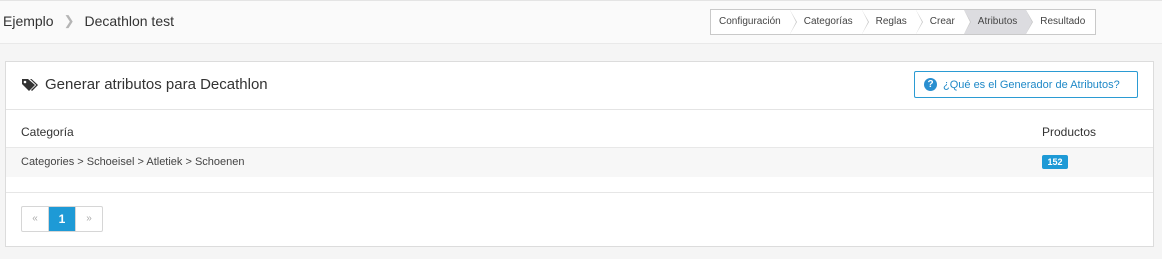 The image size is (1162, 259). What do you see at coordinates (930, 84) in the screenshot?
I see `question-icon: ?` at bounding box center [930, 84].